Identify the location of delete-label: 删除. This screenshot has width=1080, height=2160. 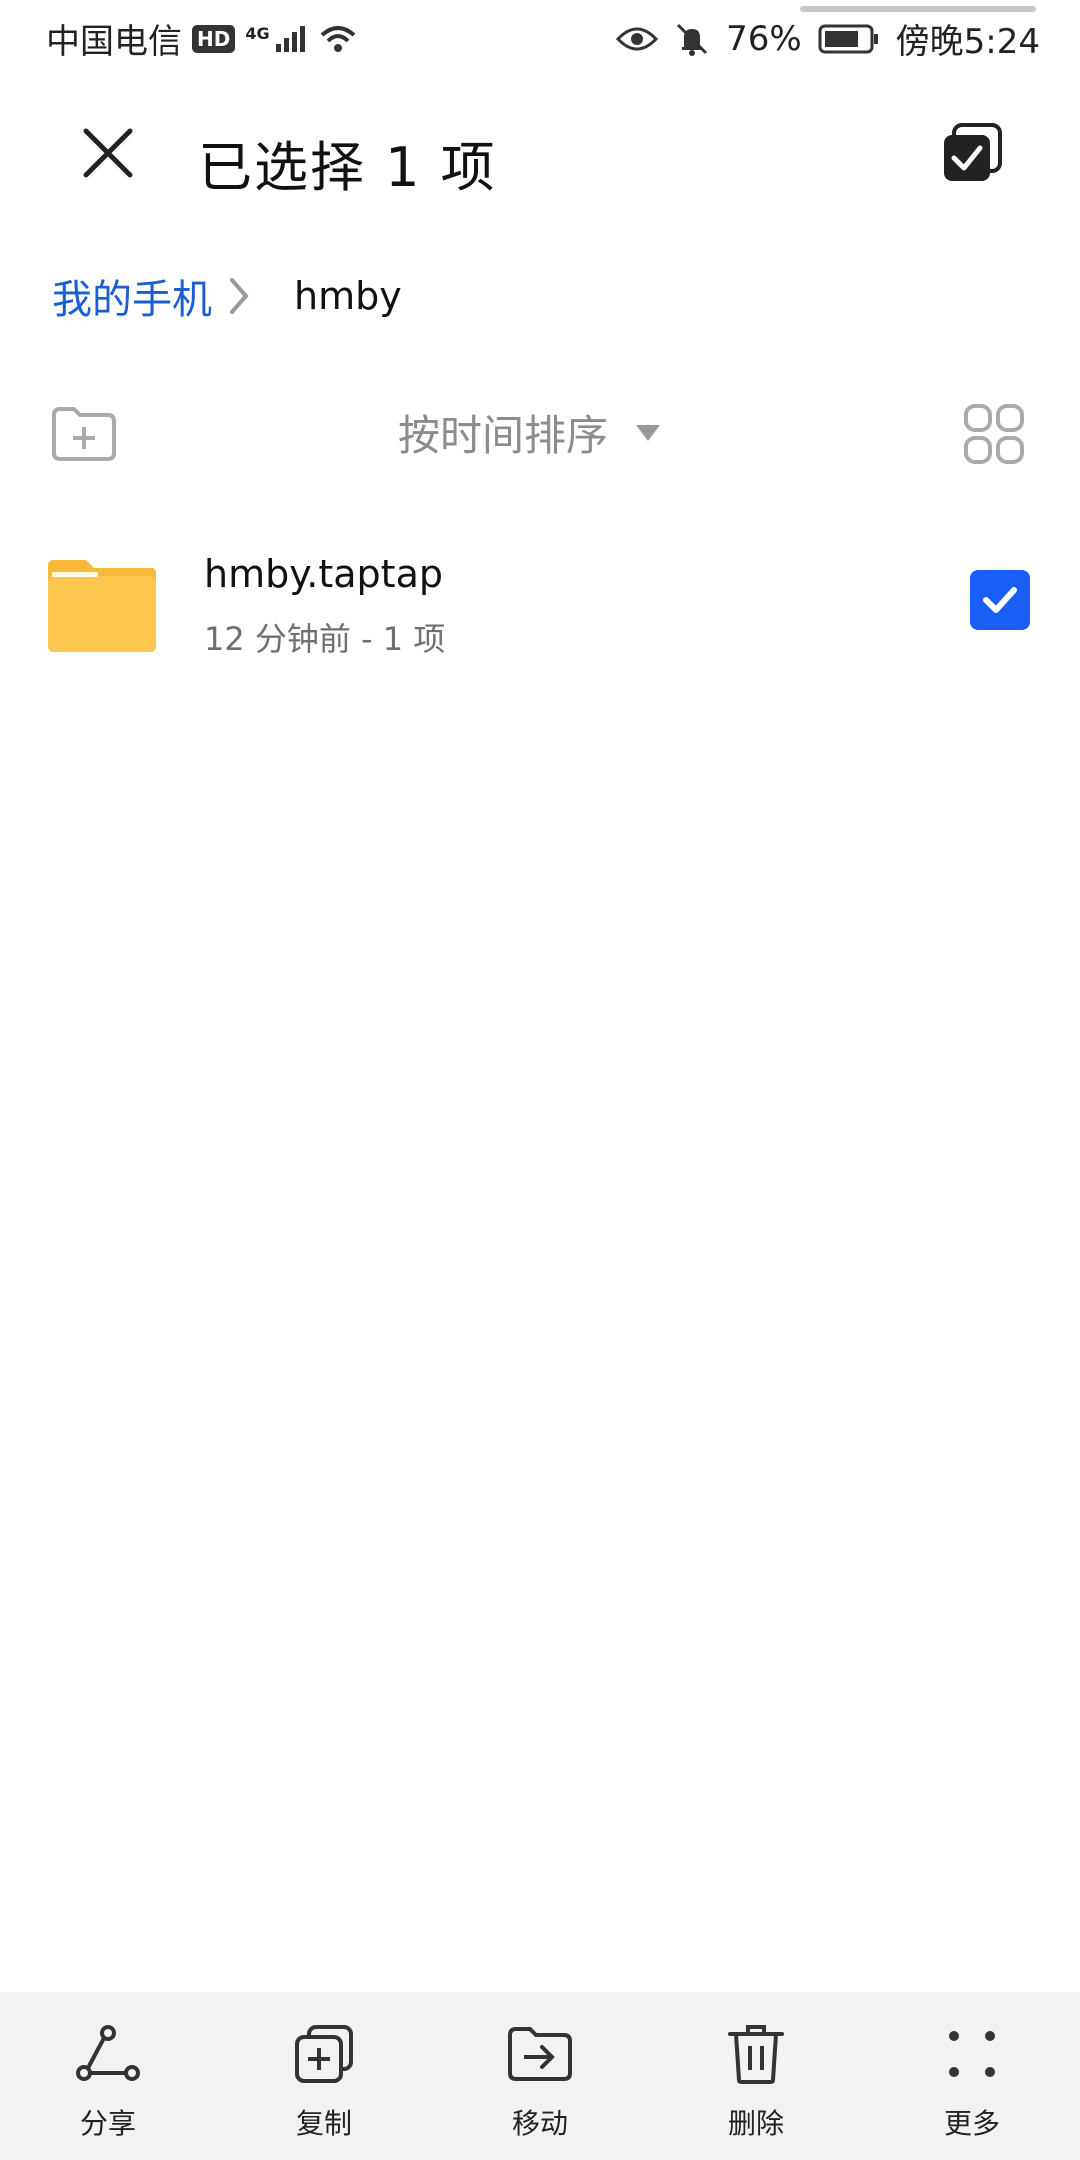
(755, 2123).